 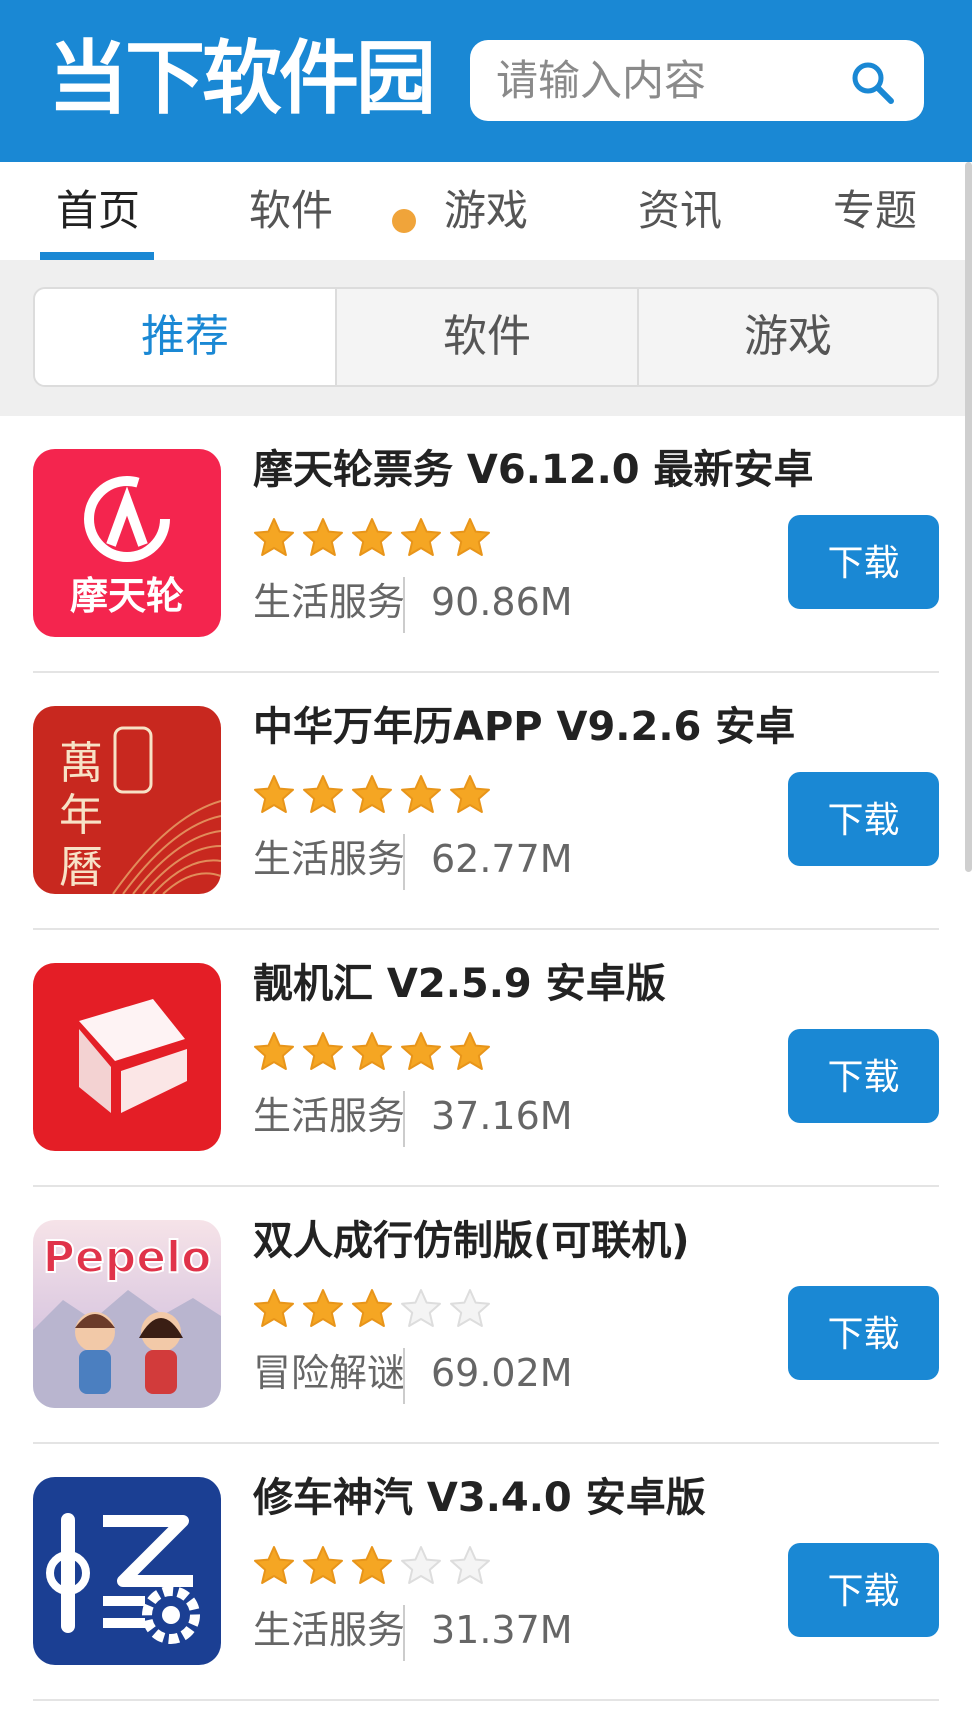 What do you see at coordinates (872, 82) in the screenshot?
I see `search-icon` at bounding box center [872, 82].